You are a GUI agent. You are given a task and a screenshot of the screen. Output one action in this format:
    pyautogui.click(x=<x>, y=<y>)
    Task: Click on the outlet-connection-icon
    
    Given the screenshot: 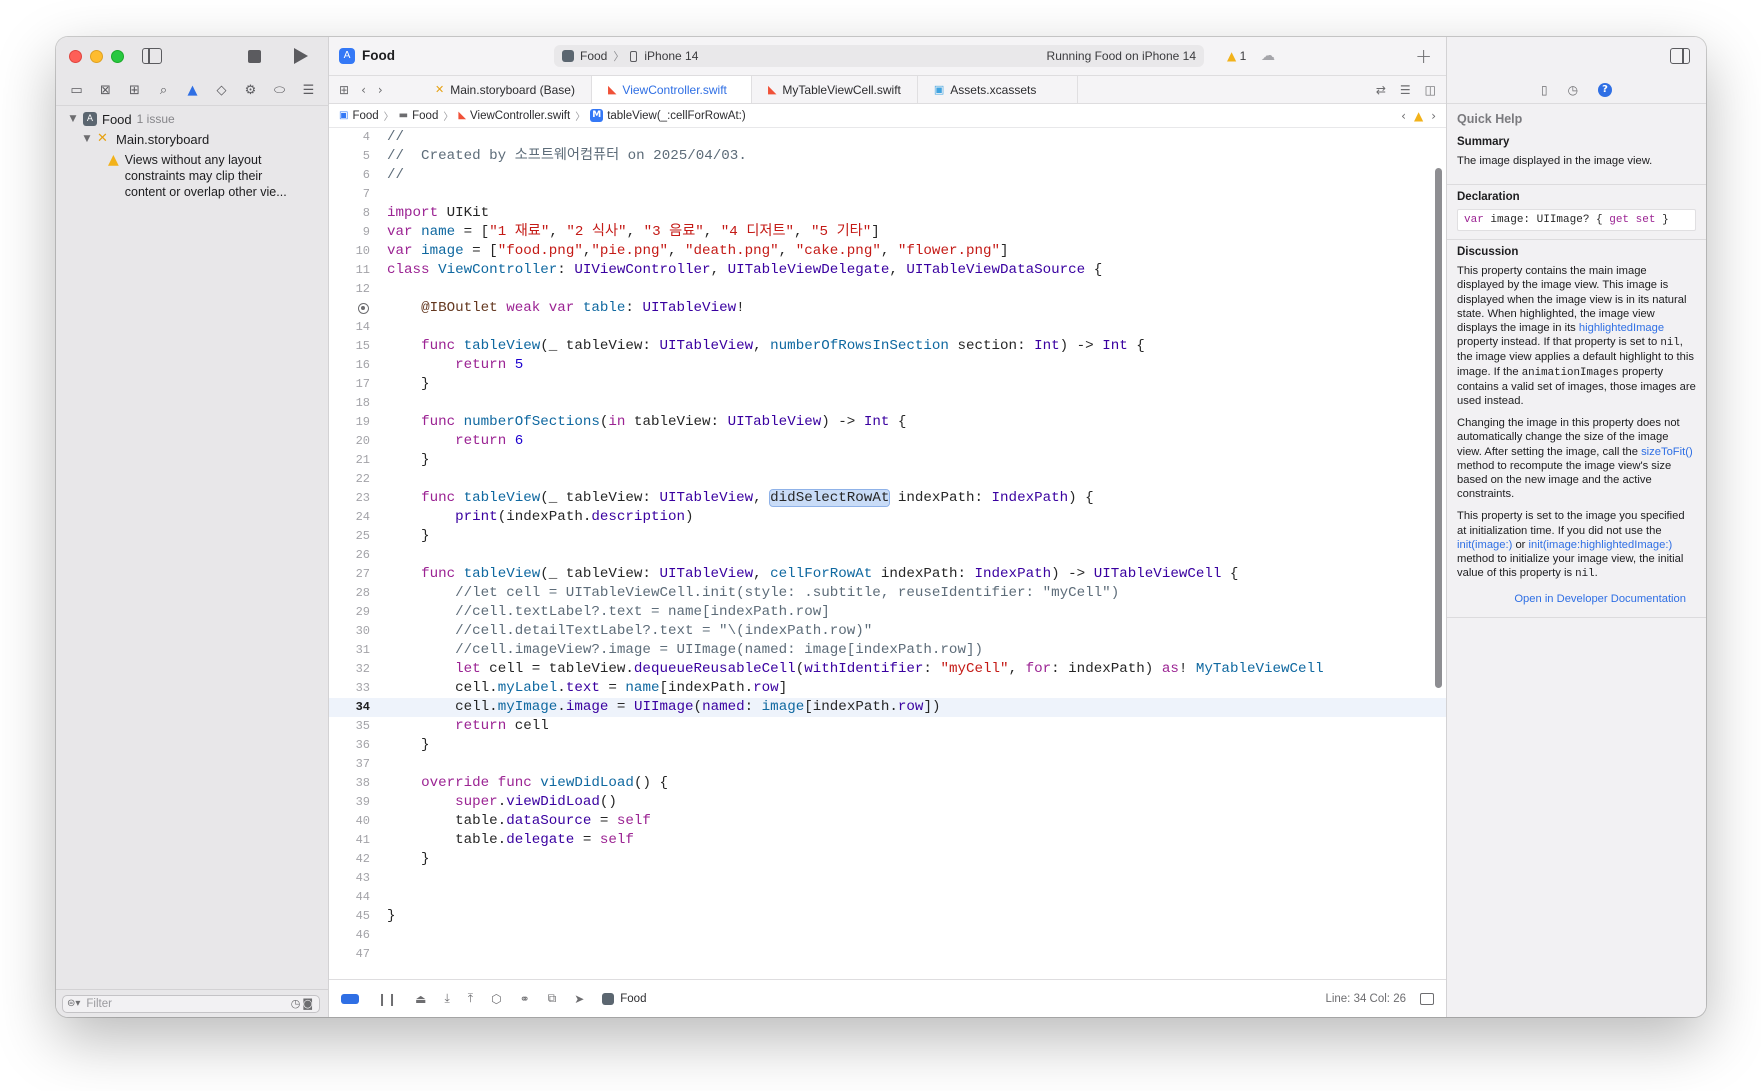 What is the action you would take?
    pyautogui.click(x=363, y=308)
    